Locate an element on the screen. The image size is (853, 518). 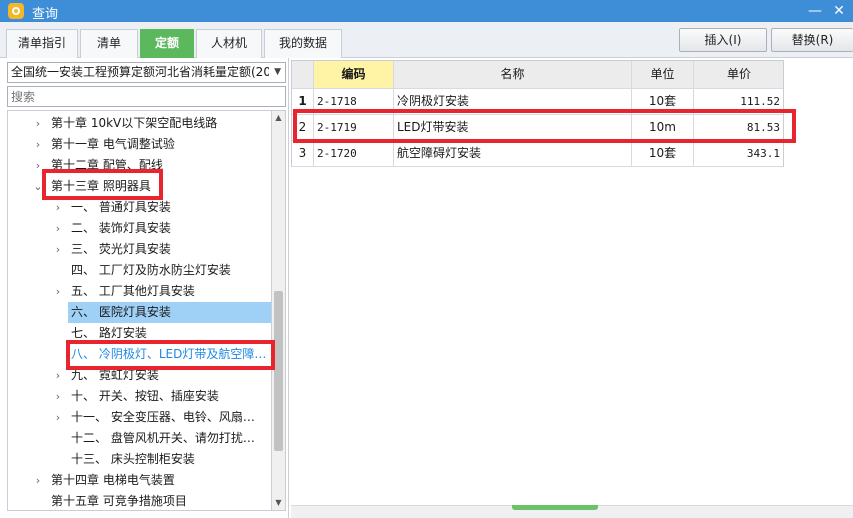
row-number: 3 is located at coordinates (303, 153).